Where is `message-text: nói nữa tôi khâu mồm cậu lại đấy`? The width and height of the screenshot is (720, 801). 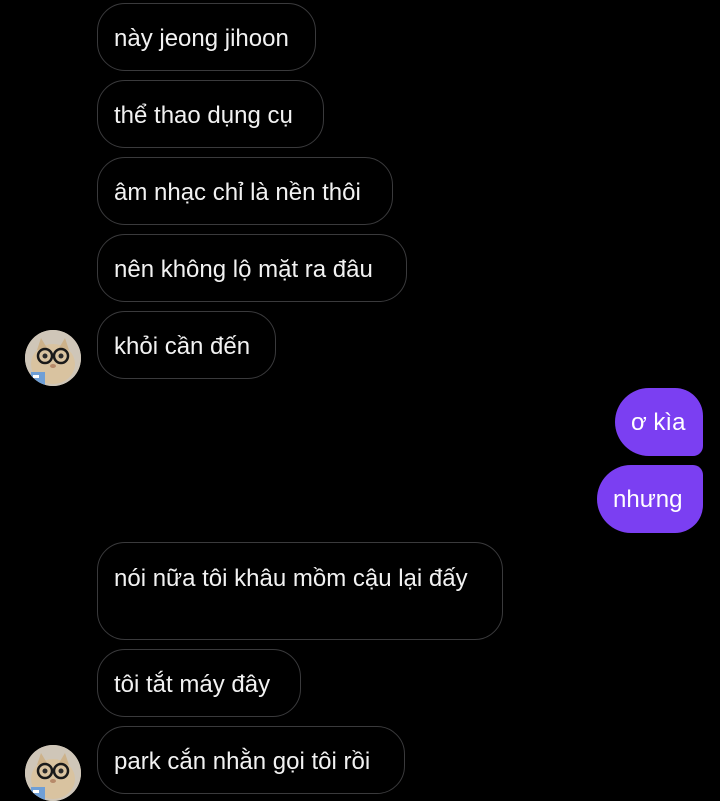
message-text: nói nữa tôi khâu mồm cậu lại đấy is located at coordinates (291, 578).